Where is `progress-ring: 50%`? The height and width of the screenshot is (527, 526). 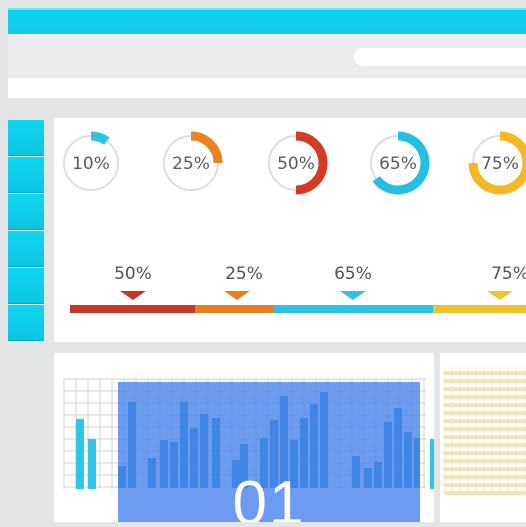
progress-ring: 50% is located at coordinates (298, 163).